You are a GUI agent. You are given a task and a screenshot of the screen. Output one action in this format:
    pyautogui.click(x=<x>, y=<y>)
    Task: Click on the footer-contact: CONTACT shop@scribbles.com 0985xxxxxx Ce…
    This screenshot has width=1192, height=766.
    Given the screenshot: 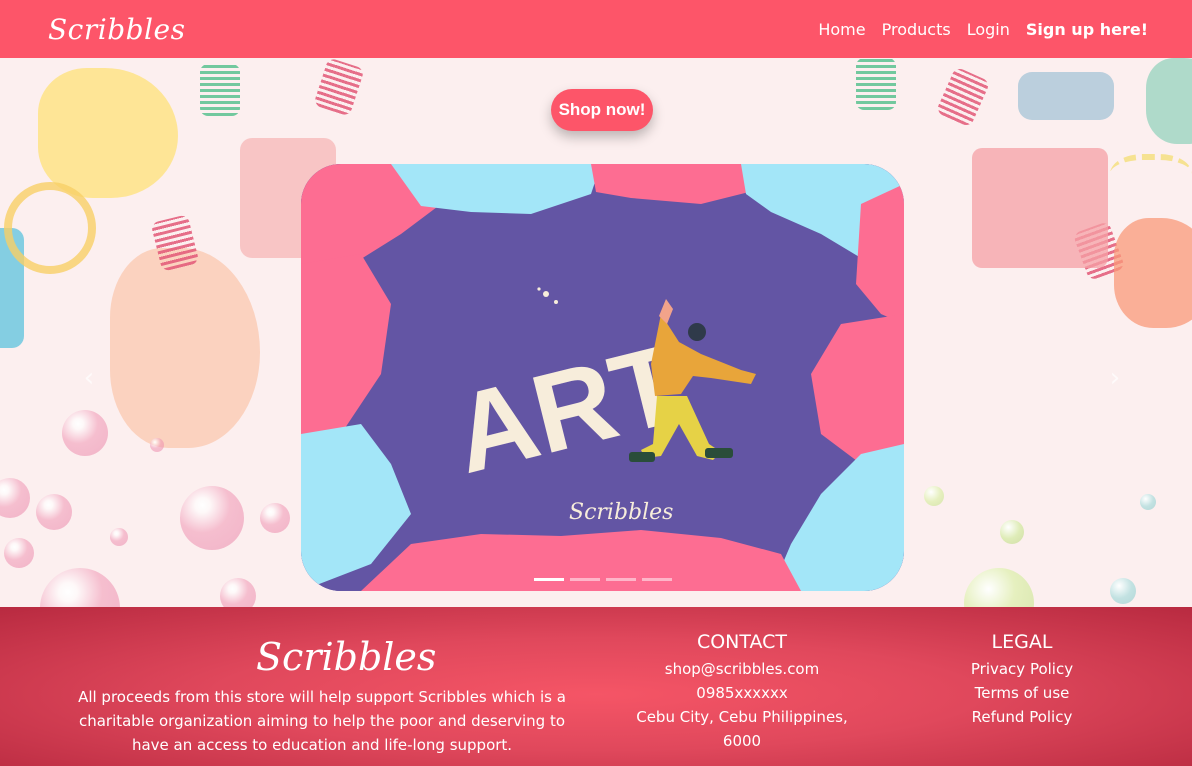 What is the action you would take?
    pyautogui.click(x=742, y=692)
    